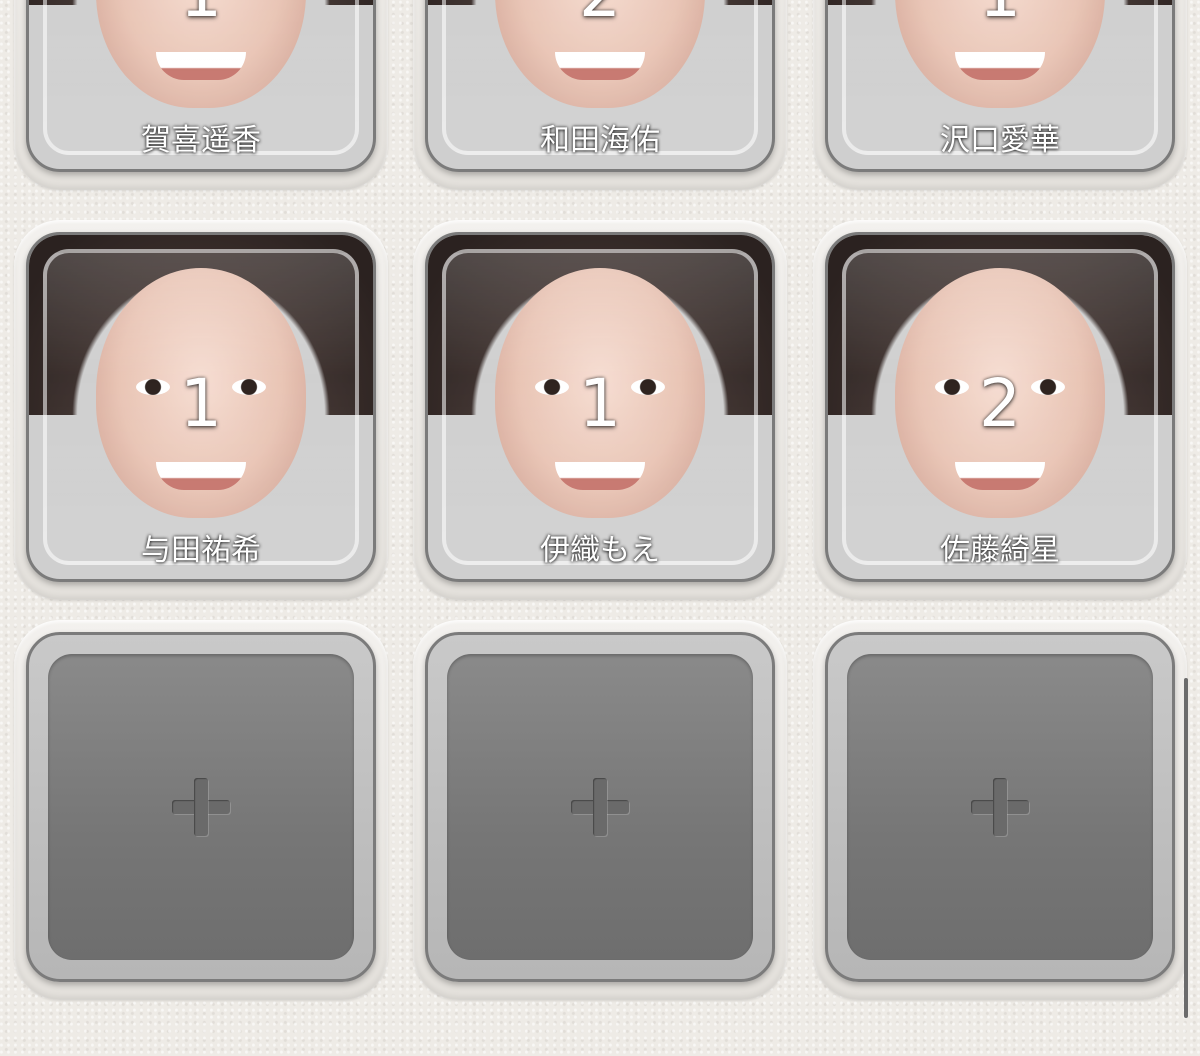 This screenshot has width=1200, height=1056. I want to click on member-cell: 1 沢口愛華, so click(1000, 95).